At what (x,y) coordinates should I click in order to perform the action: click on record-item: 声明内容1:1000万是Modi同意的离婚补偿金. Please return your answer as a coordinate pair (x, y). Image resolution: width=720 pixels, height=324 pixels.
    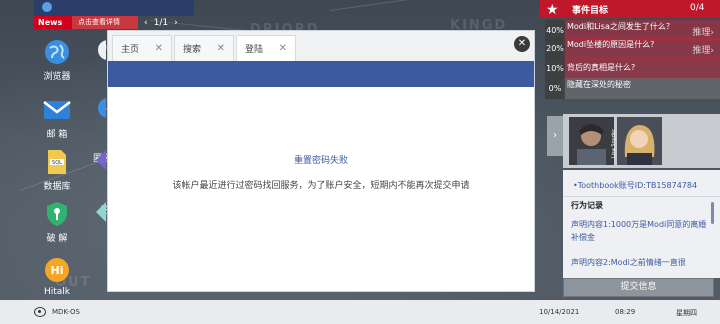
    Looking at the image, I should click on (641, 231).